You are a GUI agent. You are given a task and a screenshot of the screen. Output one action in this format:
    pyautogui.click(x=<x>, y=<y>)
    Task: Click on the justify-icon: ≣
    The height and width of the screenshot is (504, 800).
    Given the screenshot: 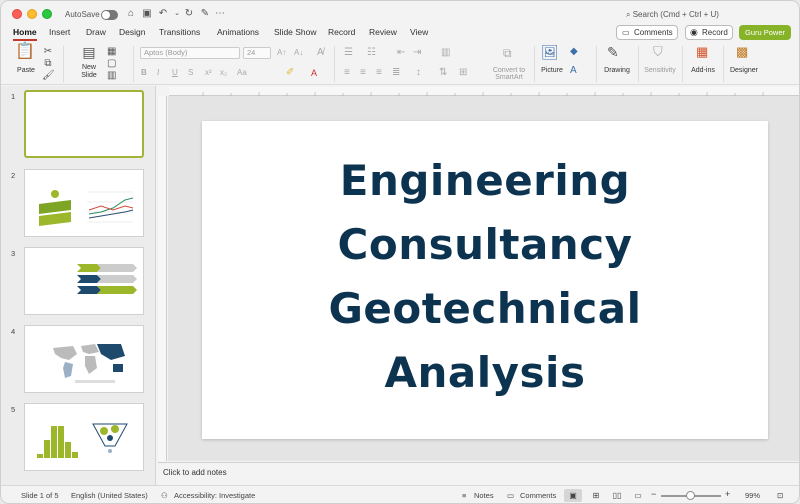 What is the action you would take?
    pyautogui.click(x=396, y=73)
    